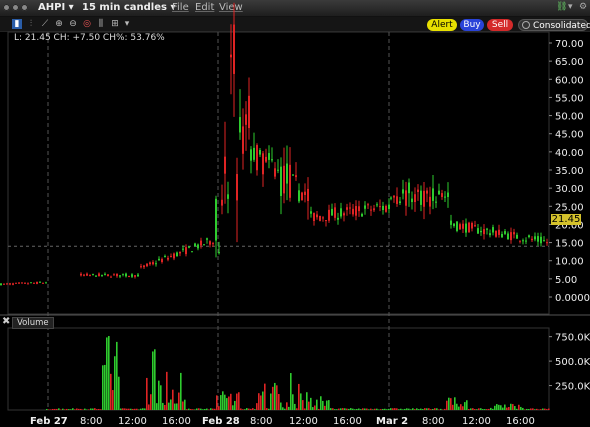 The width and height of the screenshot is (590, 427). Describe the element at coordinates (221, 421) in the screenshot. I see `x-tick-label: Feb 28` at that location.